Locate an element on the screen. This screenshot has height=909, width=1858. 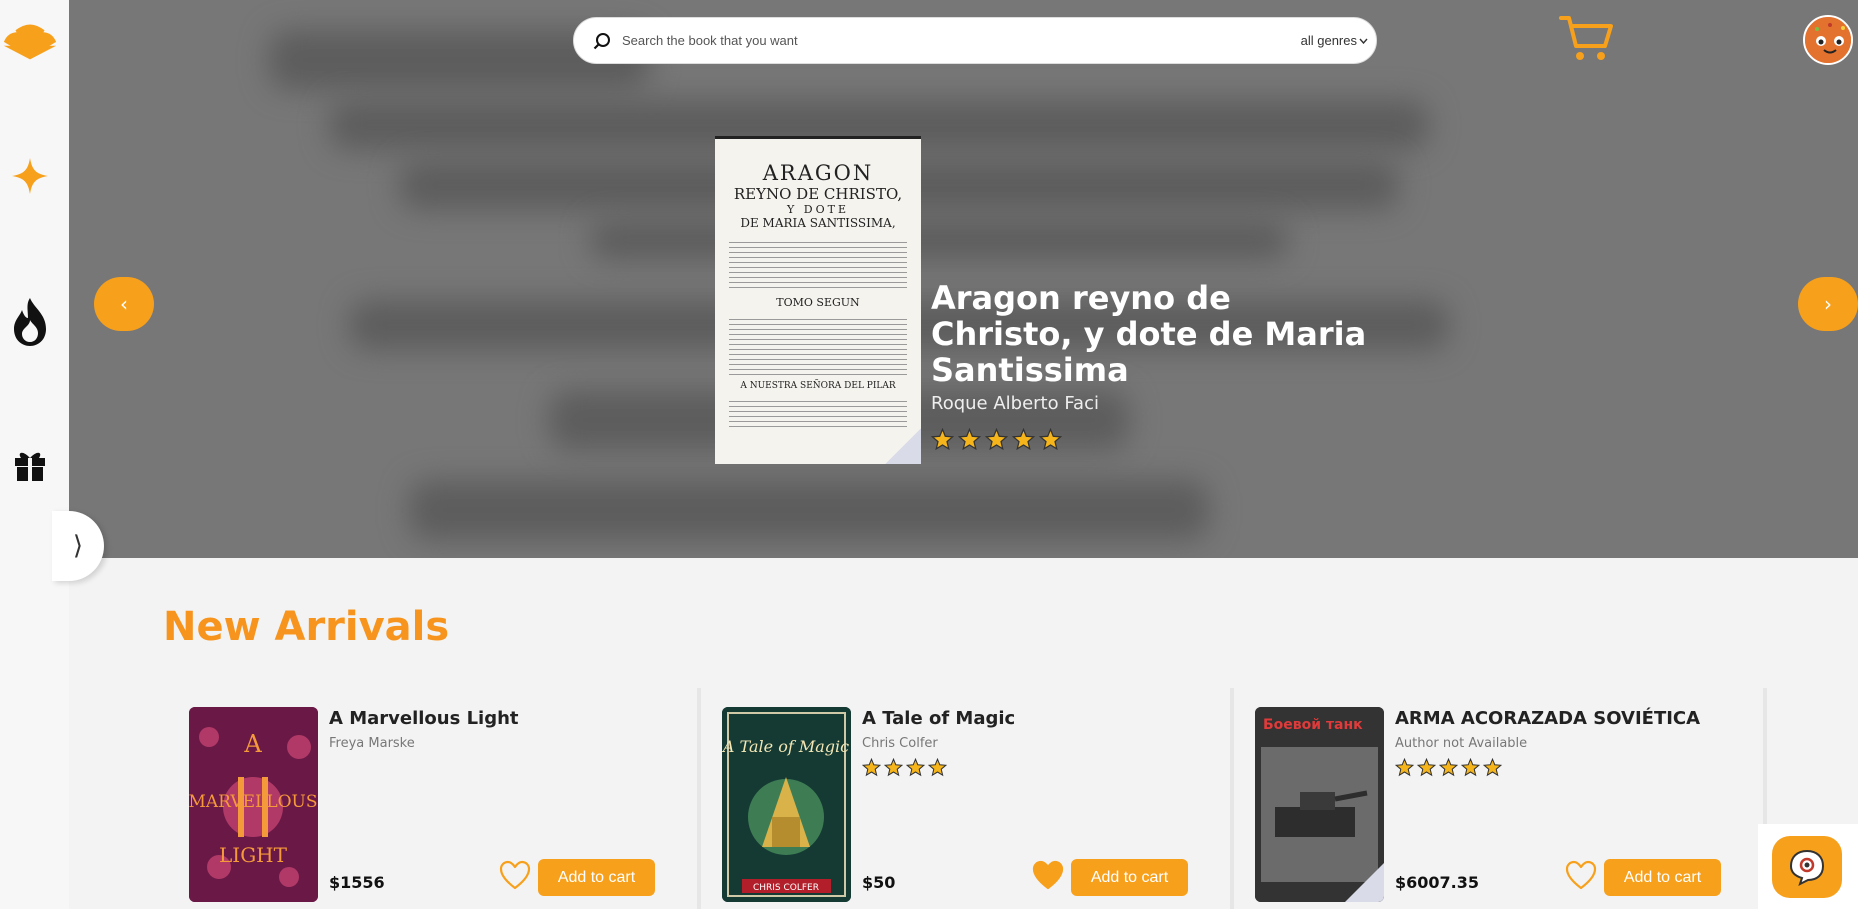
cover-line: DE MARIA SANTISSIMA, is located at coordinates (818, 223).